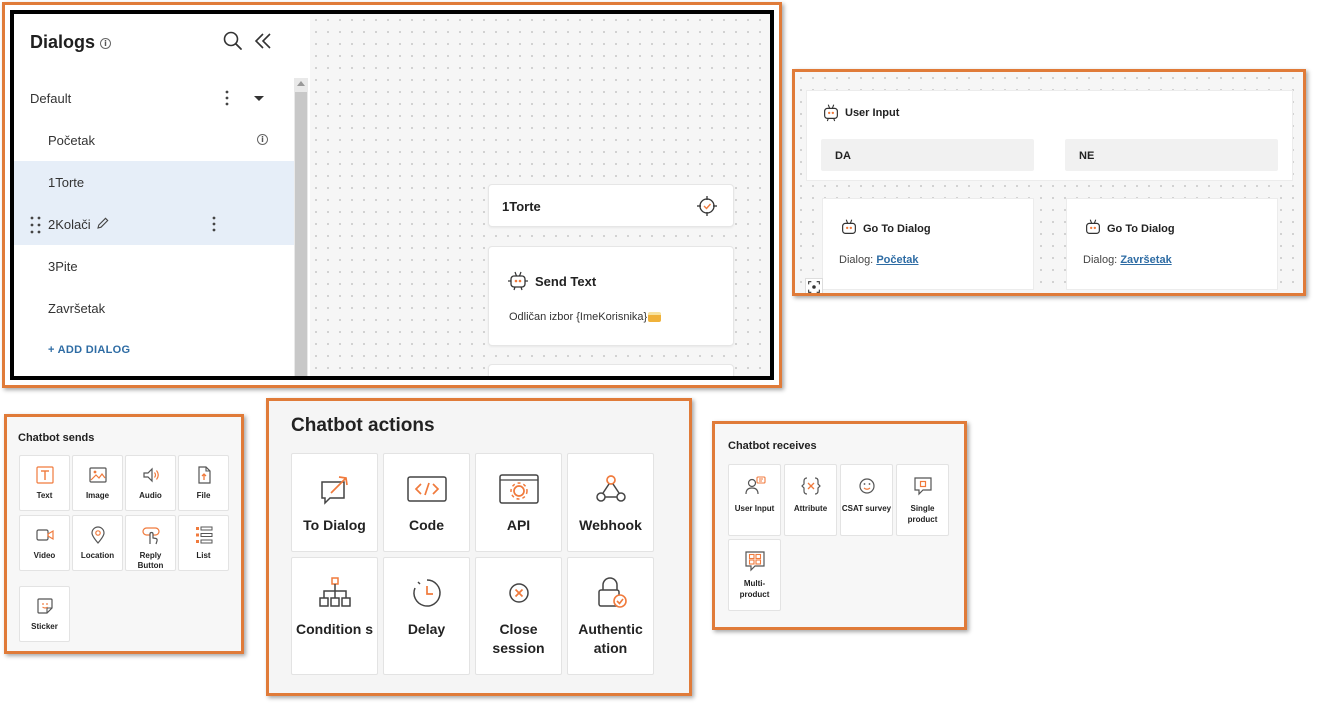 Image resolution: width=1321 pixels, height=707 pixels. I want to click on text-icon, so click(45, 475).